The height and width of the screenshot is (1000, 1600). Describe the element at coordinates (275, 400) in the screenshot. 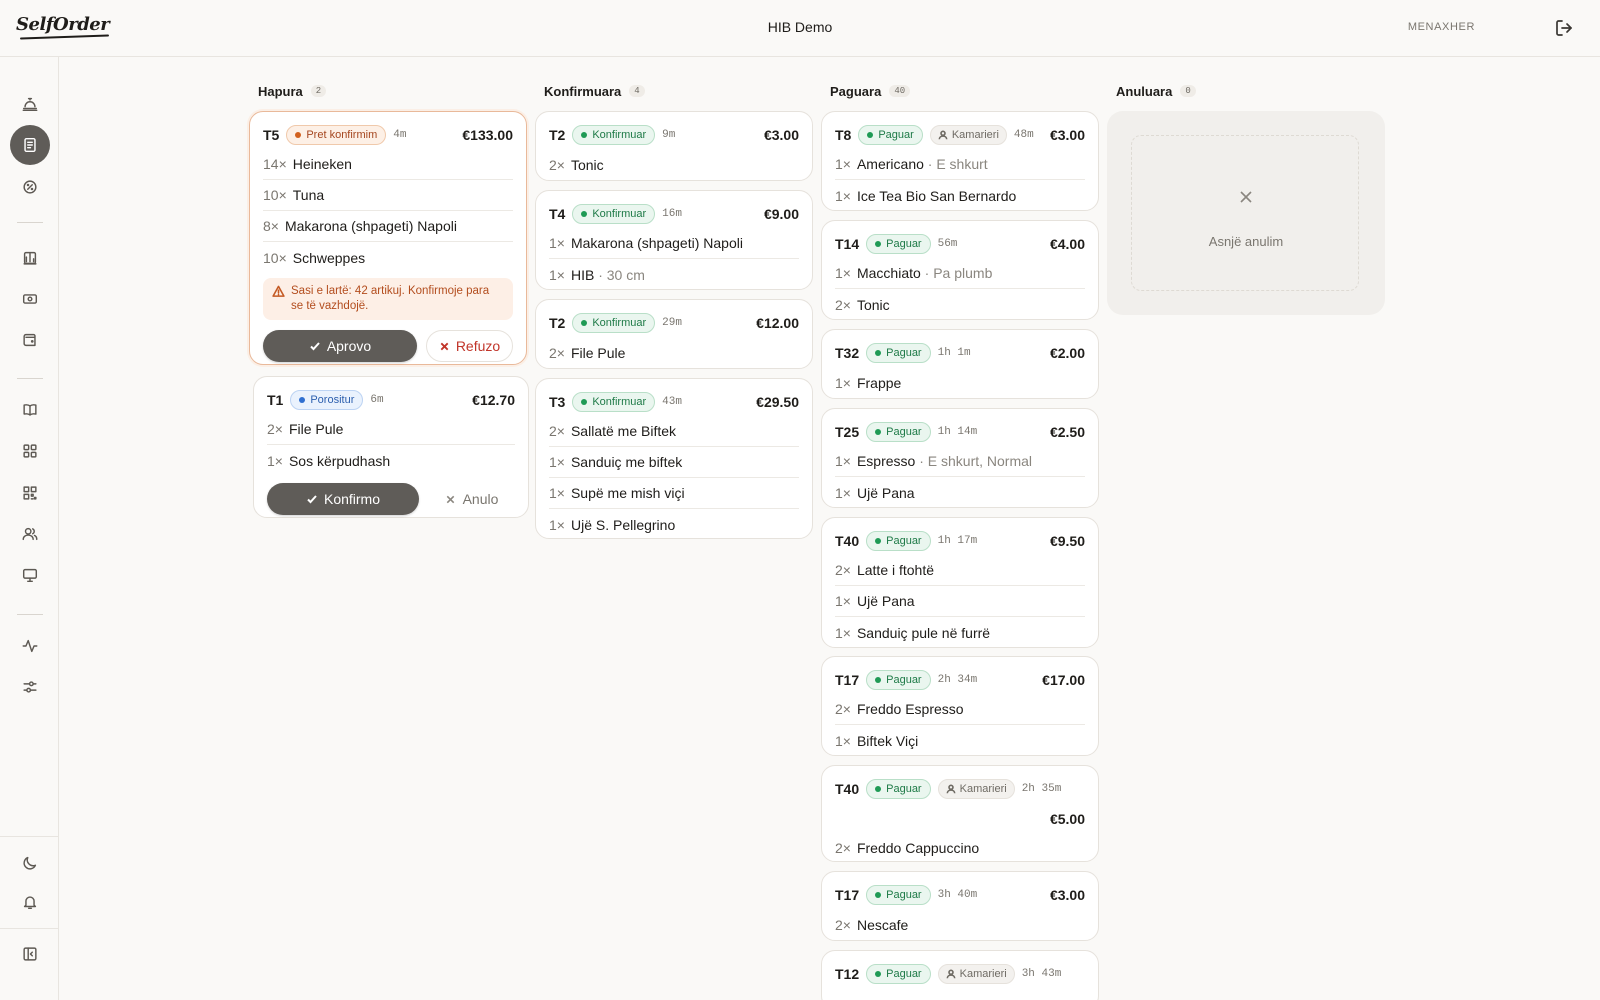

I see `table-number: T1` at that location.